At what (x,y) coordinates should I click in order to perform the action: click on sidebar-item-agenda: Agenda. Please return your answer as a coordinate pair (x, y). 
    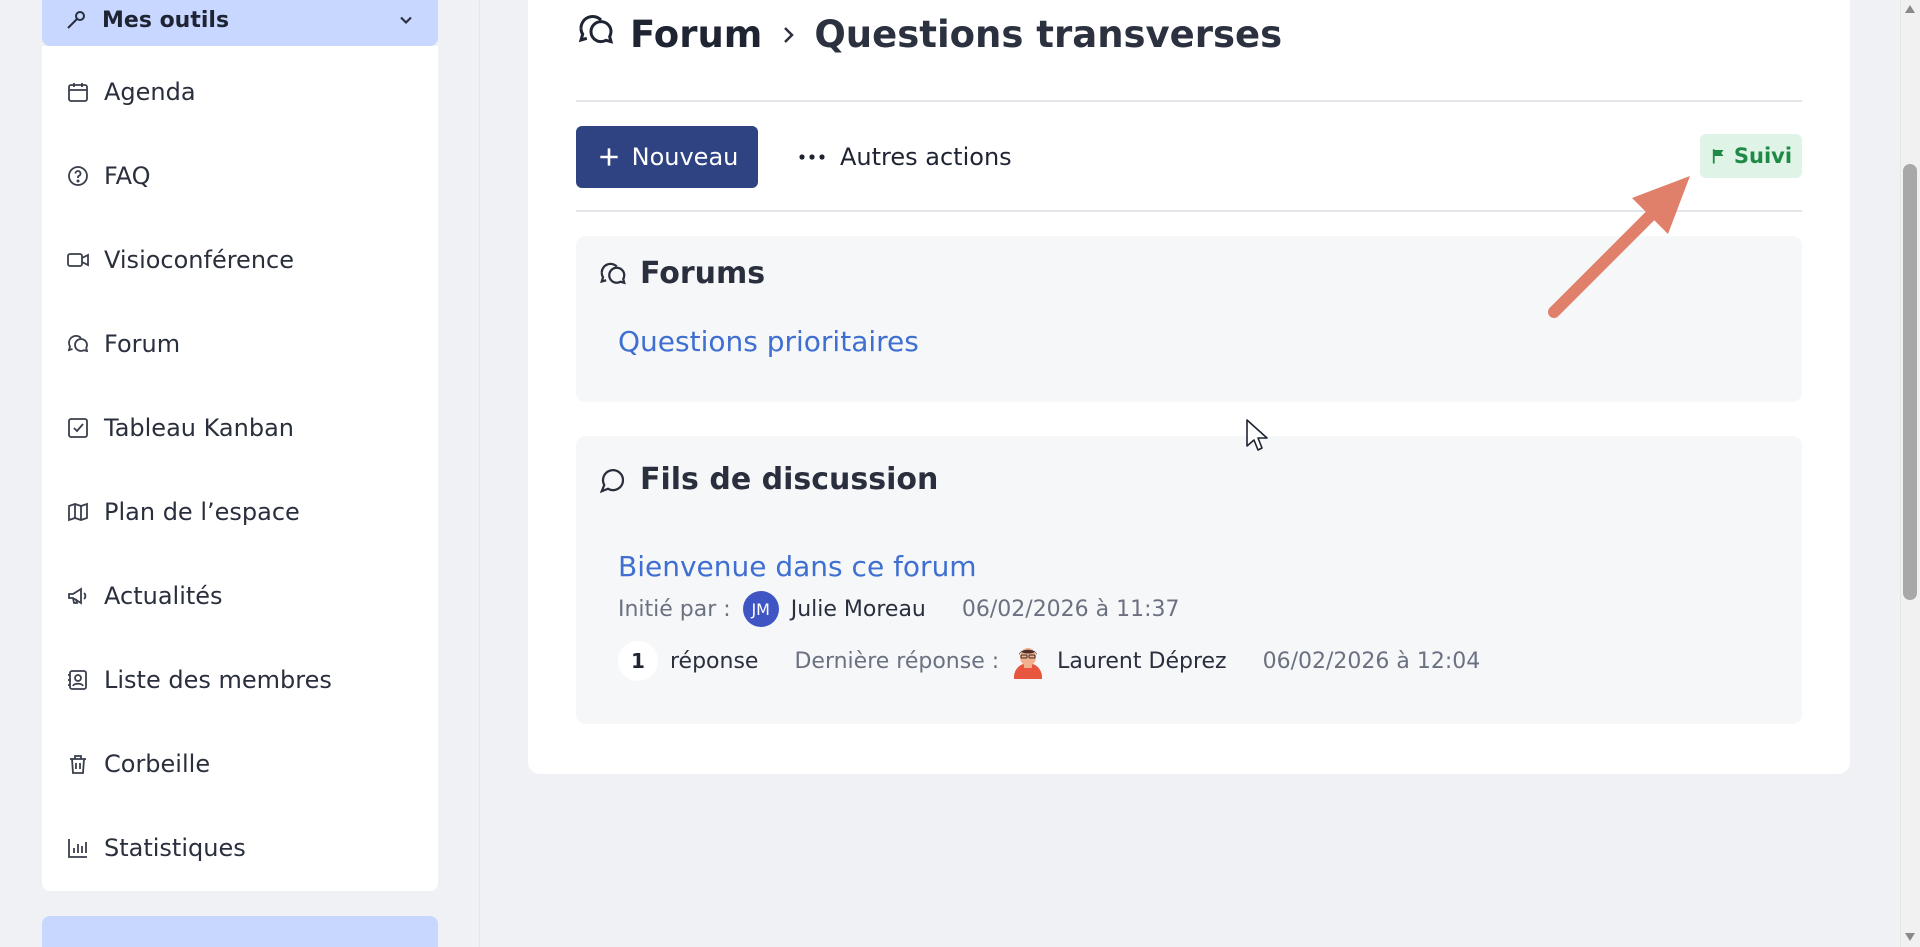
    Looking at the image, I should click on (131, 92).